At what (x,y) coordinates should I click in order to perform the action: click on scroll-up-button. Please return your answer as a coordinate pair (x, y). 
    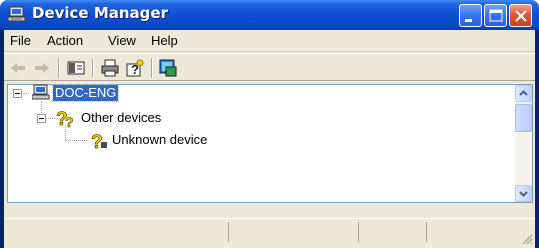
    Looking at the image, I should click on (523, 93).